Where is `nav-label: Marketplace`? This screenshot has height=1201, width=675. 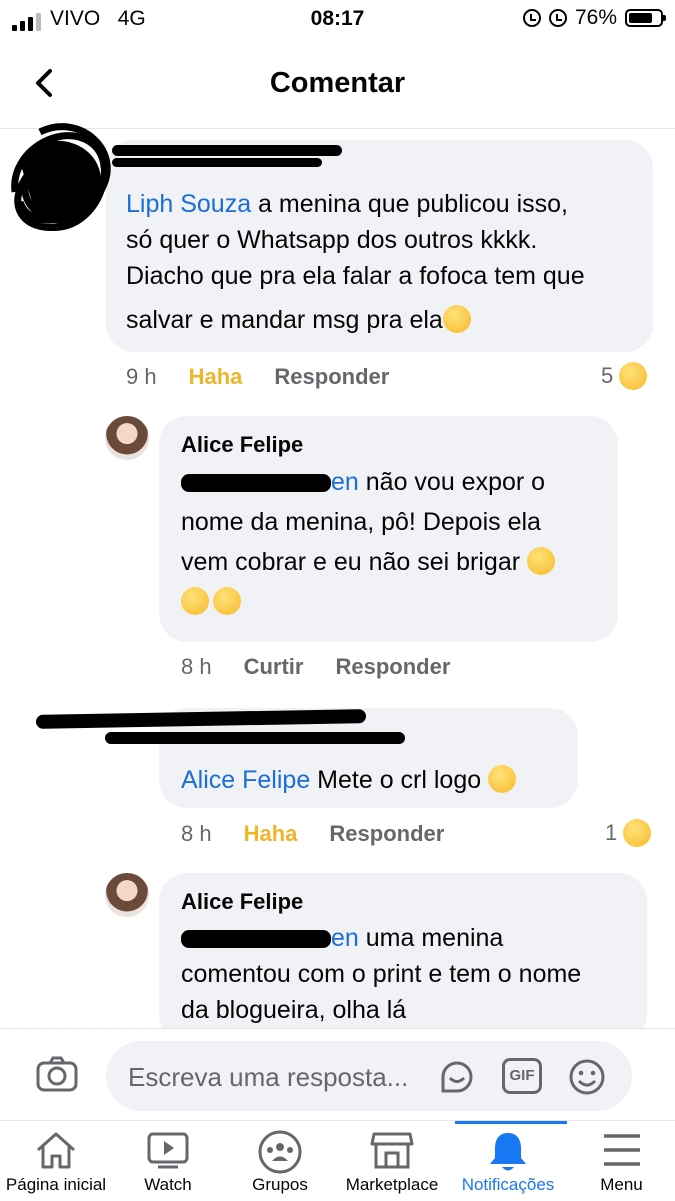
nav-label: Marketplace is located at coordinates (392, 1184).